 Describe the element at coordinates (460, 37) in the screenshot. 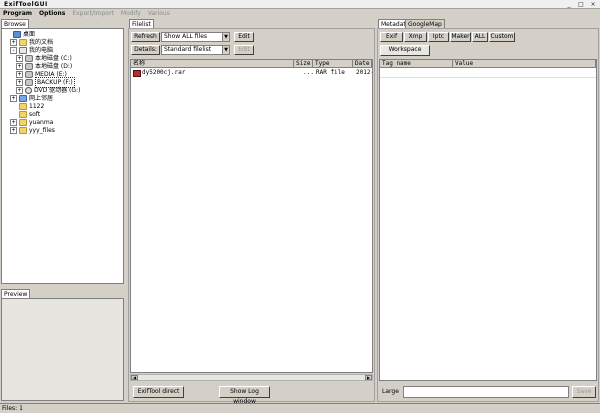

I see `maker-button: Maker` at that location.